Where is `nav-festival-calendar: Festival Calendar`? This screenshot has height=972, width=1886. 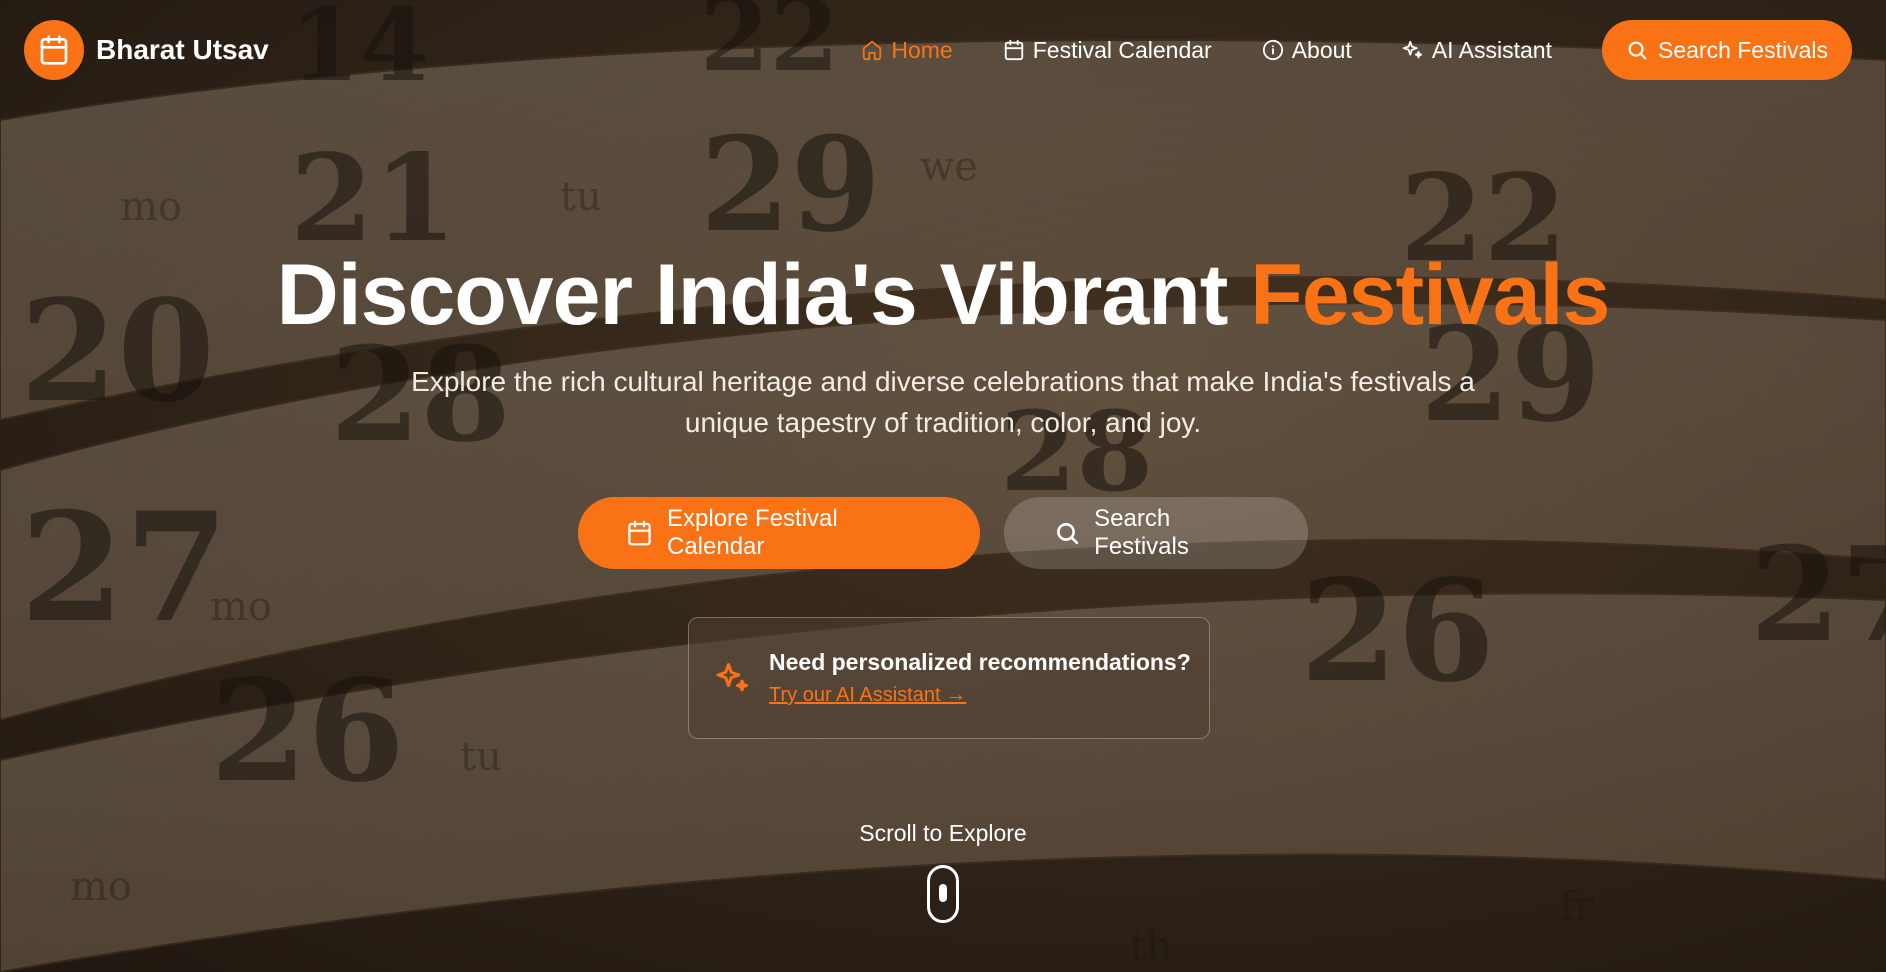 nav-festival-calendar: Festival Calendar is located at coordinates (1107, 50).